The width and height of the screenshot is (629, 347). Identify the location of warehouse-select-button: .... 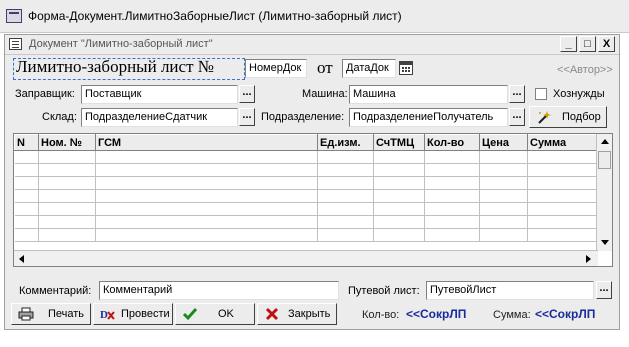
(247, 117).